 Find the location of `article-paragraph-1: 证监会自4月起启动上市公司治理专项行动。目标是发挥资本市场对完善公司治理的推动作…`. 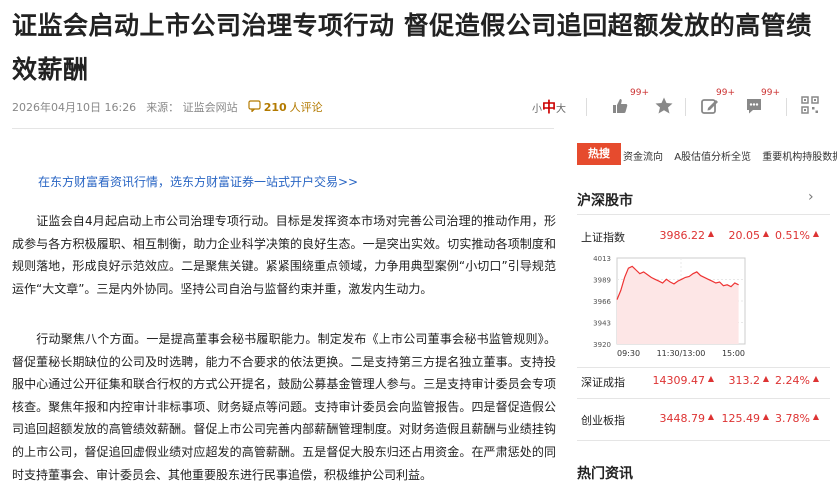

article-paragraph-1: 证监会自4月起启动上市公司治理专项行动。目标是发挥资本市场对完善公司治理的推动作… is located at coordinates (284, 255).